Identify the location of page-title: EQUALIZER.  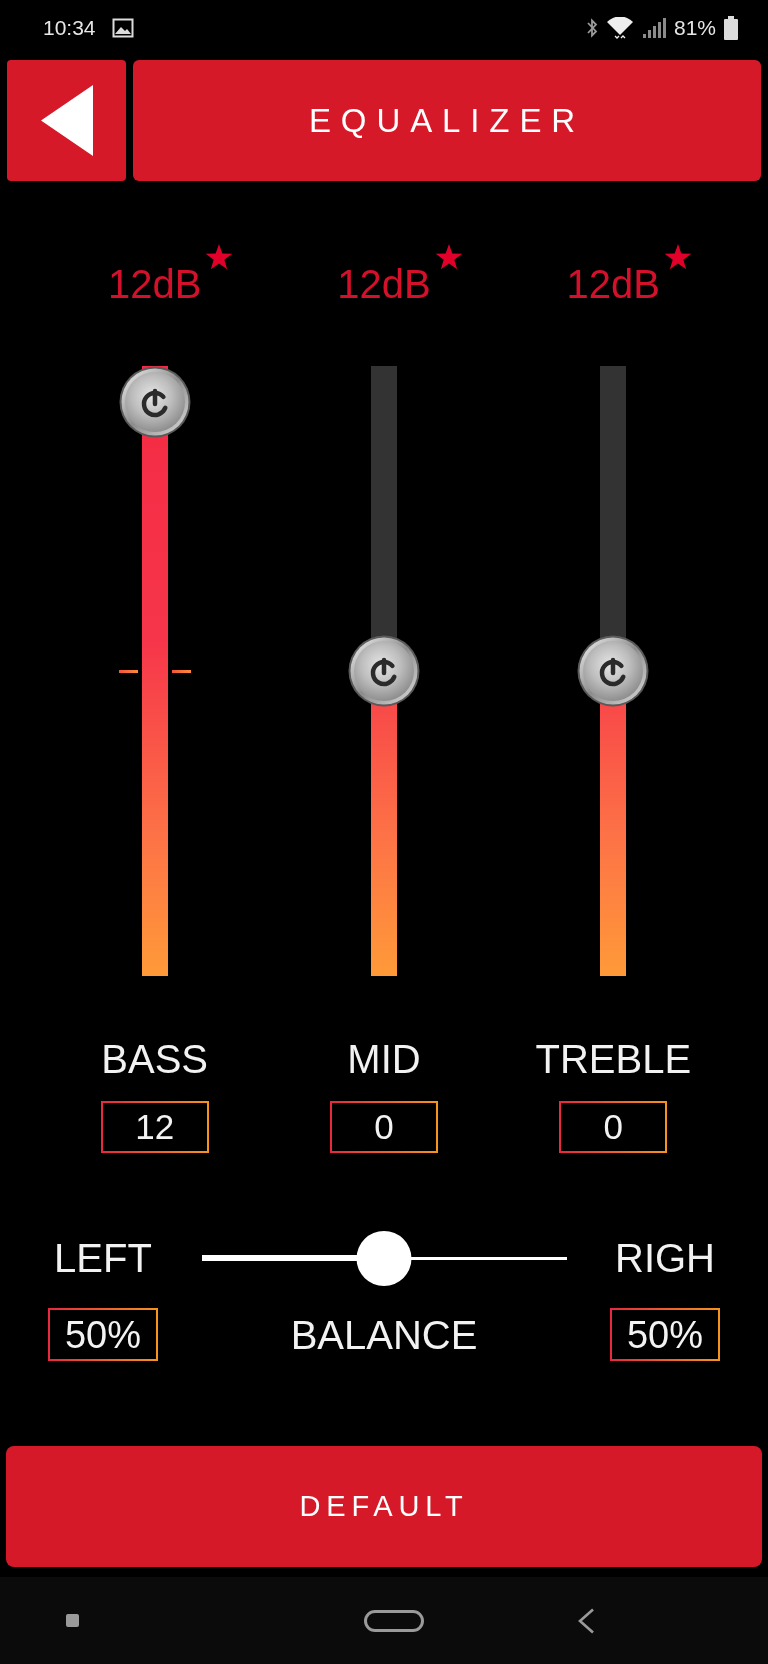
(447, 120).